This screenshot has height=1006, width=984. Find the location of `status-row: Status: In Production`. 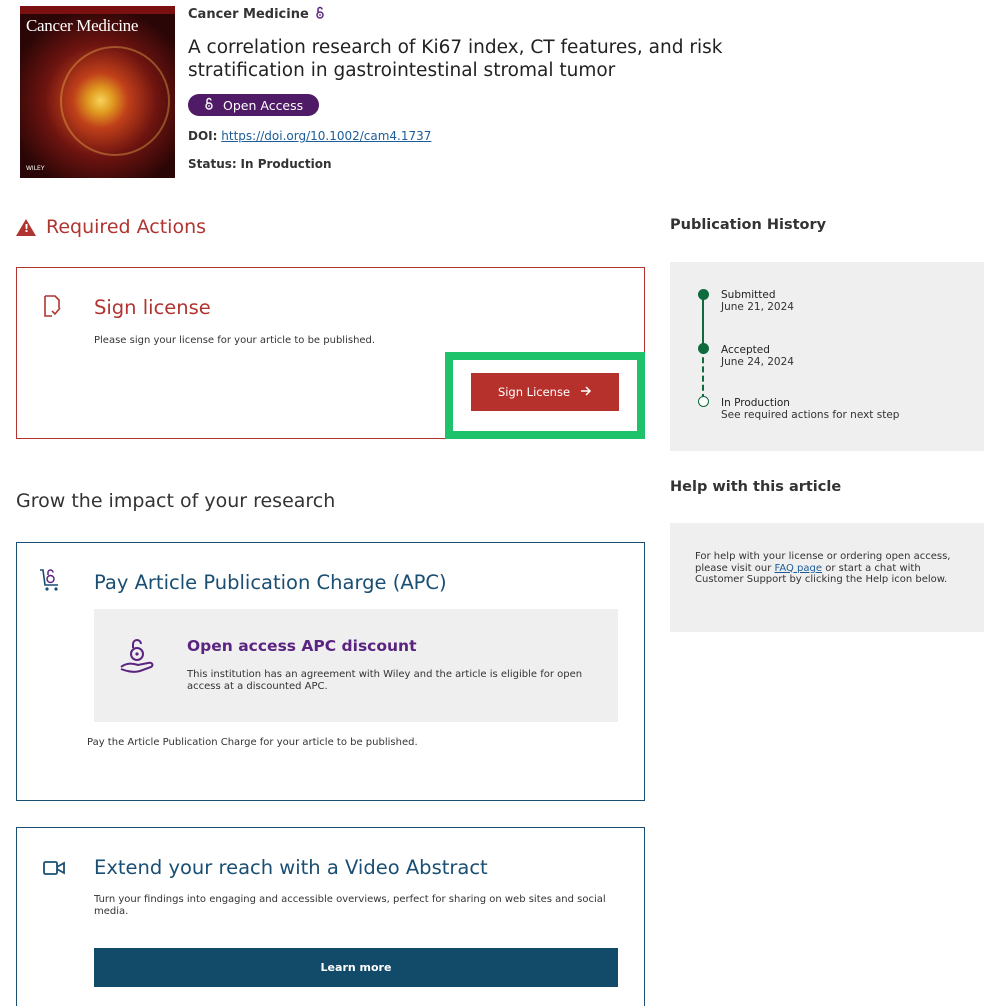

status-row: Status: In Production is located at coordinates (260, 164).